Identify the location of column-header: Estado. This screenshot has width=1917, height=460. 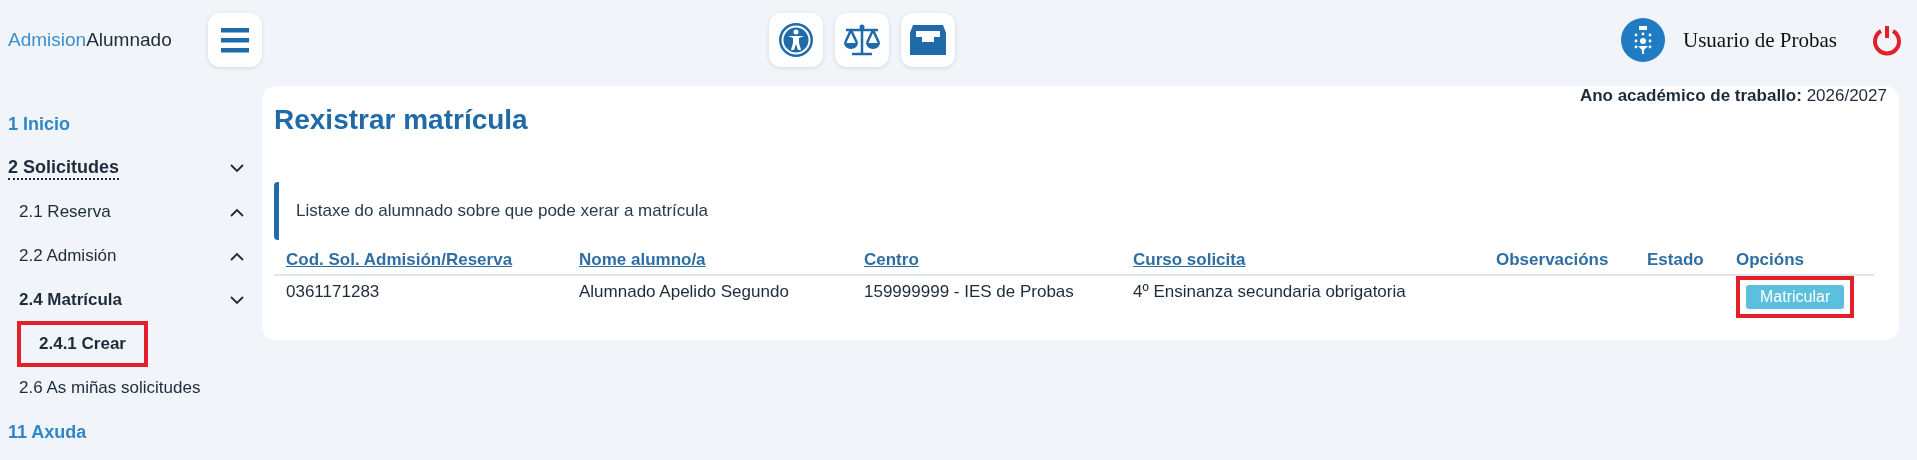
(1675, 259).